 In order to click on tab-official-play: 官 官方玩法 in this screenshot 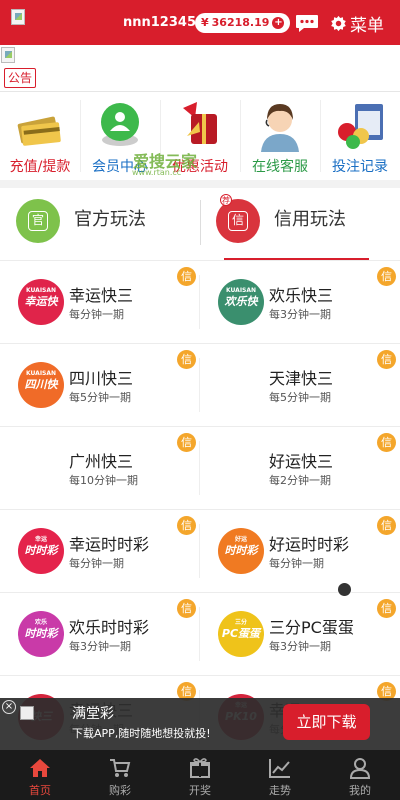, I will do `click(95, 223)`.